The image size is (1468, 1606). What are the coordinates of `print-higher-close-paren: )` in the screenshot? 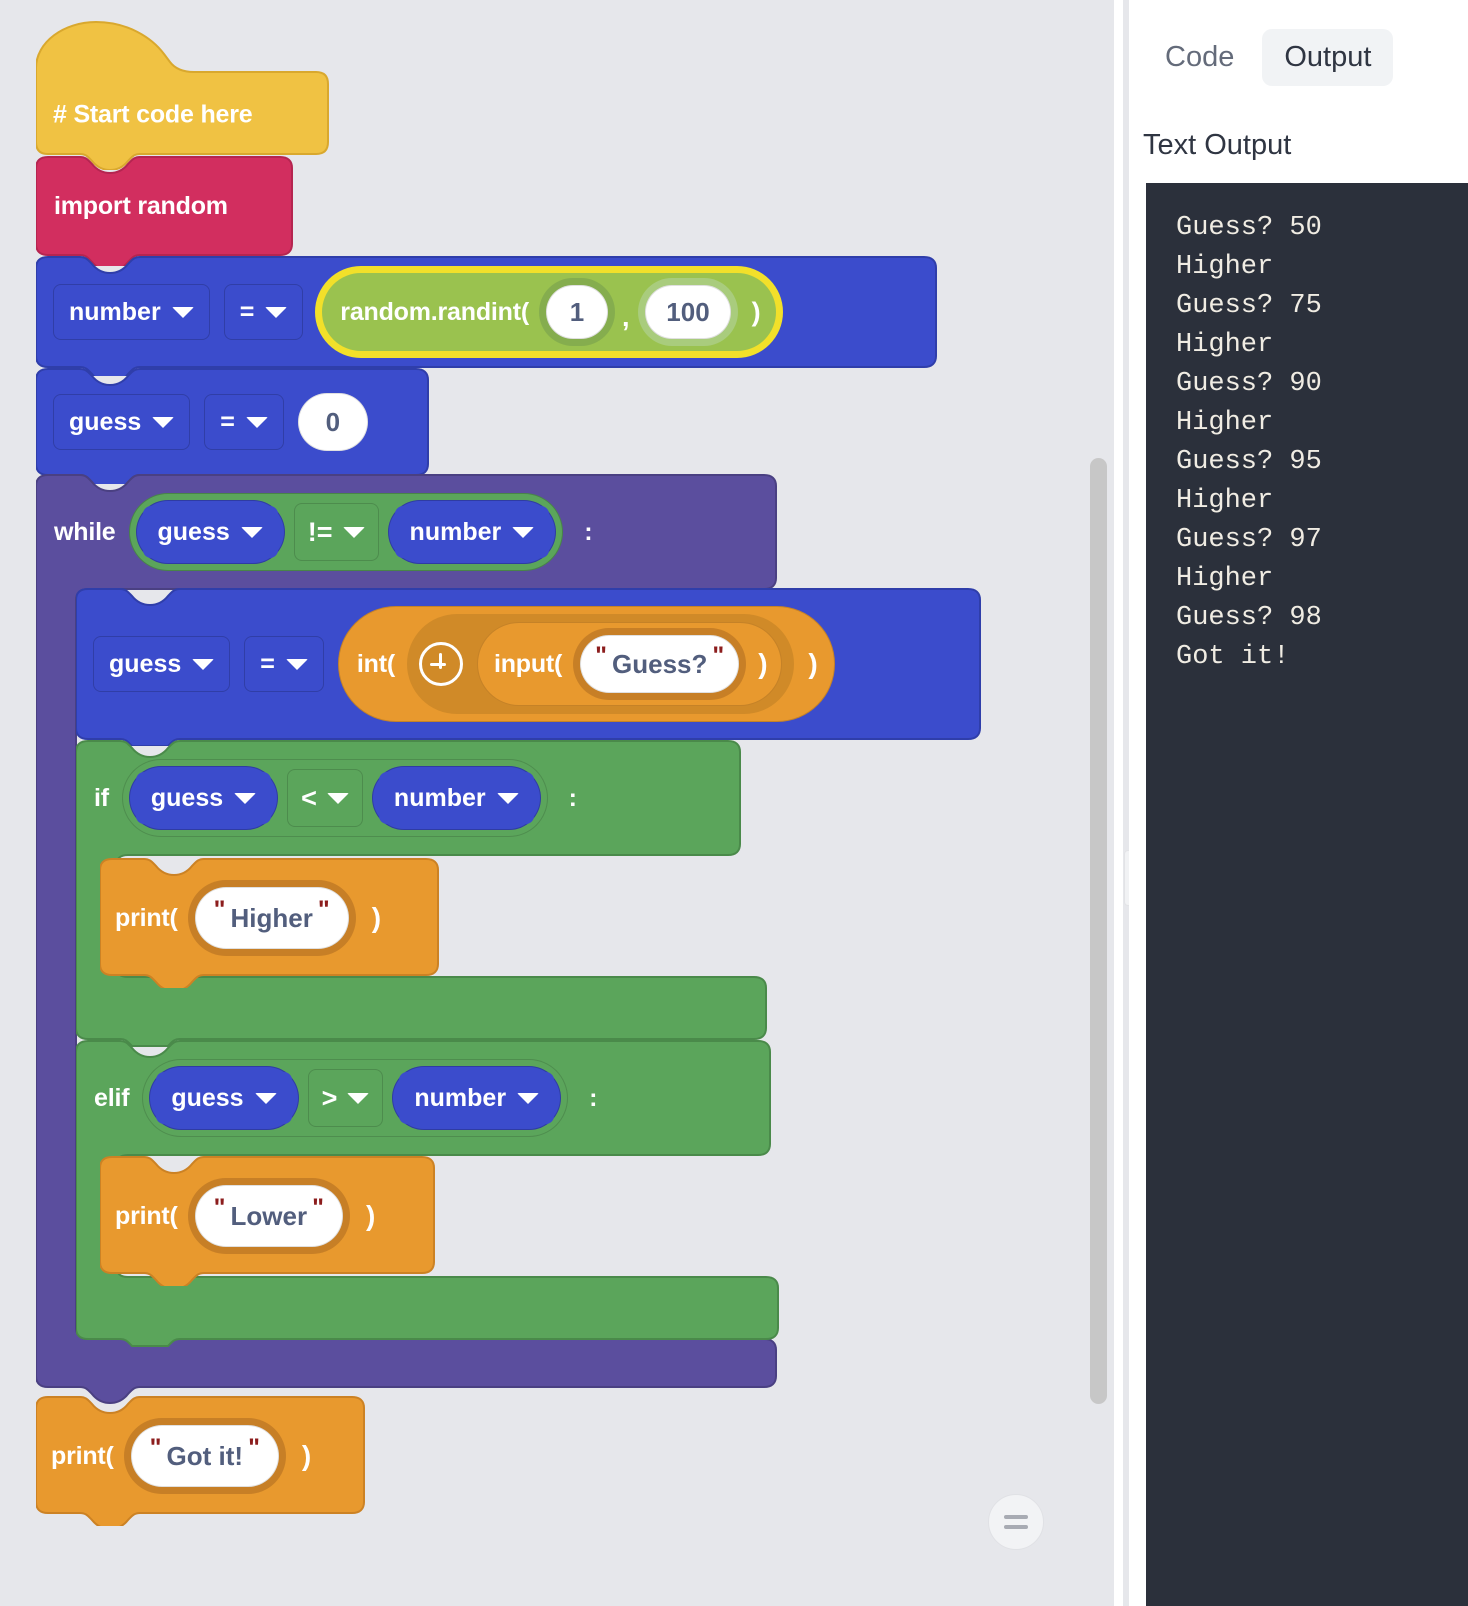 It's located at (376, 917).